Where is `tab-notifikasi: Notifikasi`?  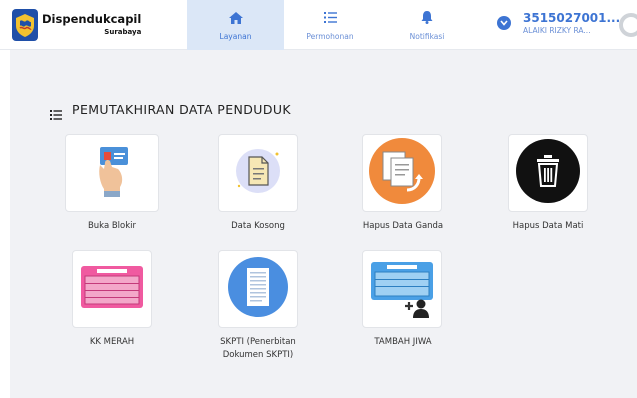 tab-notifikasi: Notifikasi is located at coordinates (427, 25).